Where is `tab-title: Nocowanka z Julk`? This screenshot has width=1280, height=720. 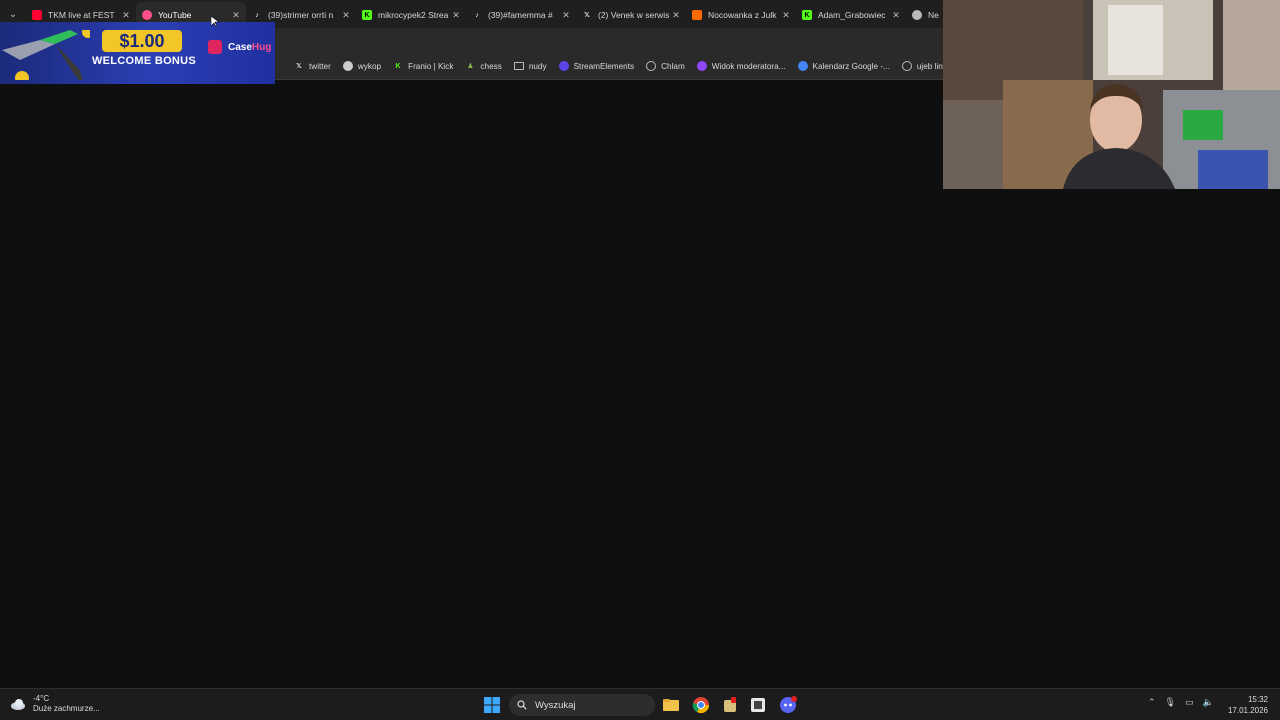
tab-title: Nocowanka z Julk is located at coordinates (742, 15).